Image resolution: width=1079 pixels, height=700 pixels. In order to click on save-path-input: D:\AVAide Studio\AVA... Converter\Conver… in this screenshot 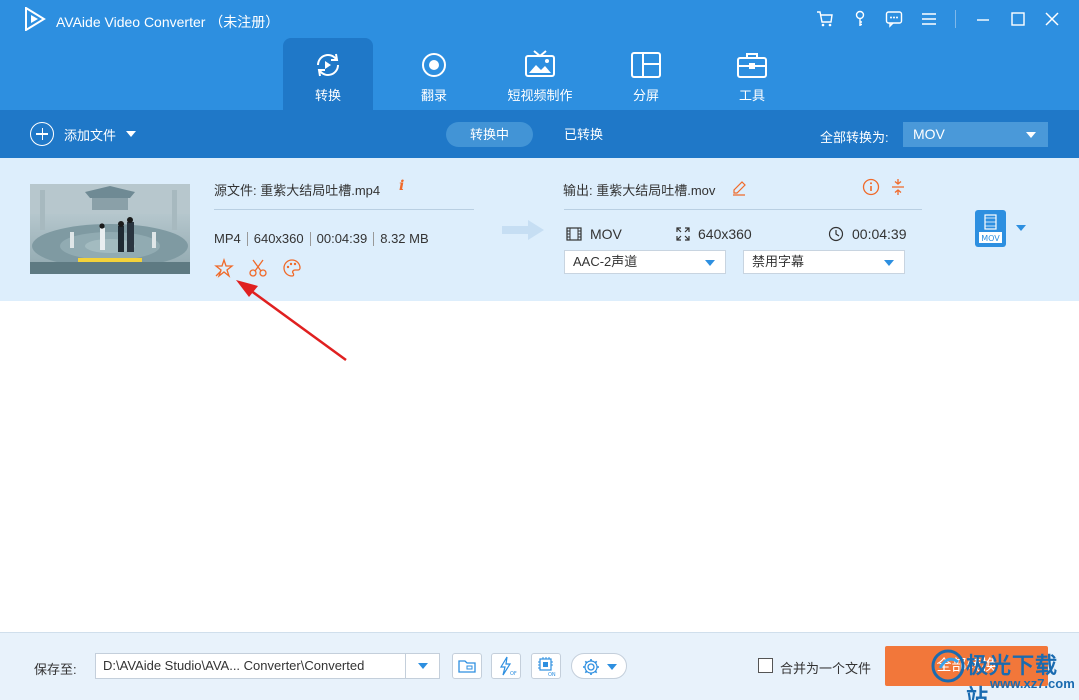, I will do `click(267, 666)`.